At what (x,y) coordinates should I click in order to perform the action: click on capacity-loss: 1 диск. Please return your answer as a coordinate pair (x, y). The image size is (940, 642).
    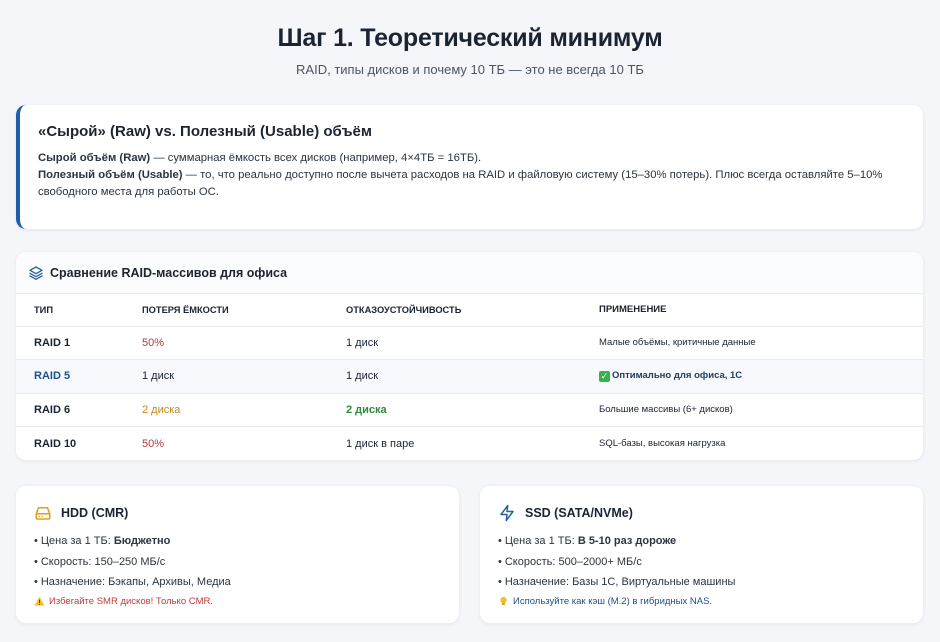
    Looking at the image, I should click on (244, 376).